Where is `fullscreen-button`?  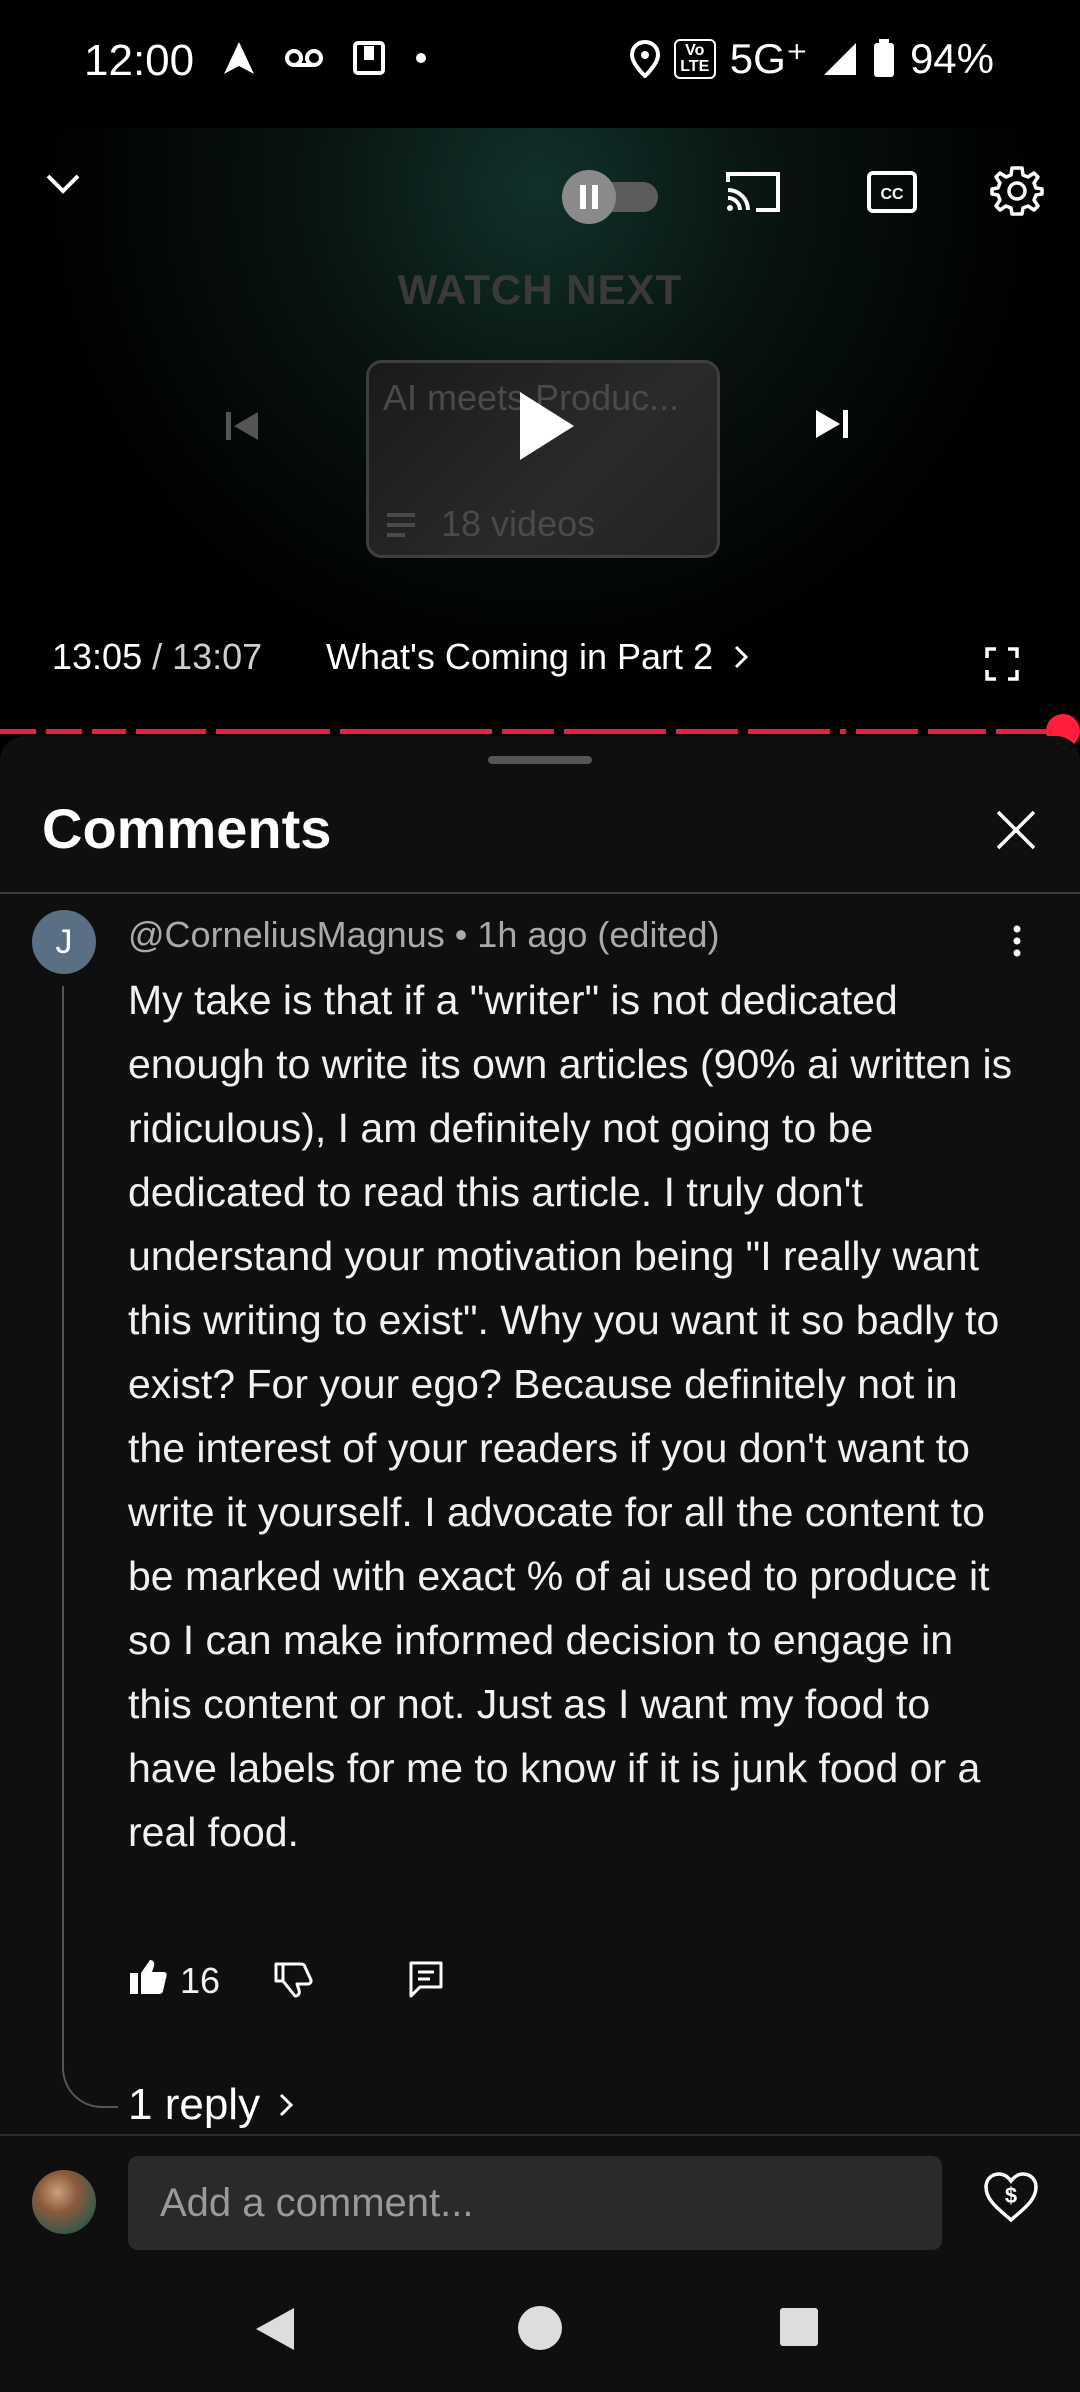
fullscreen-button is located at coordinates (1002, 666).